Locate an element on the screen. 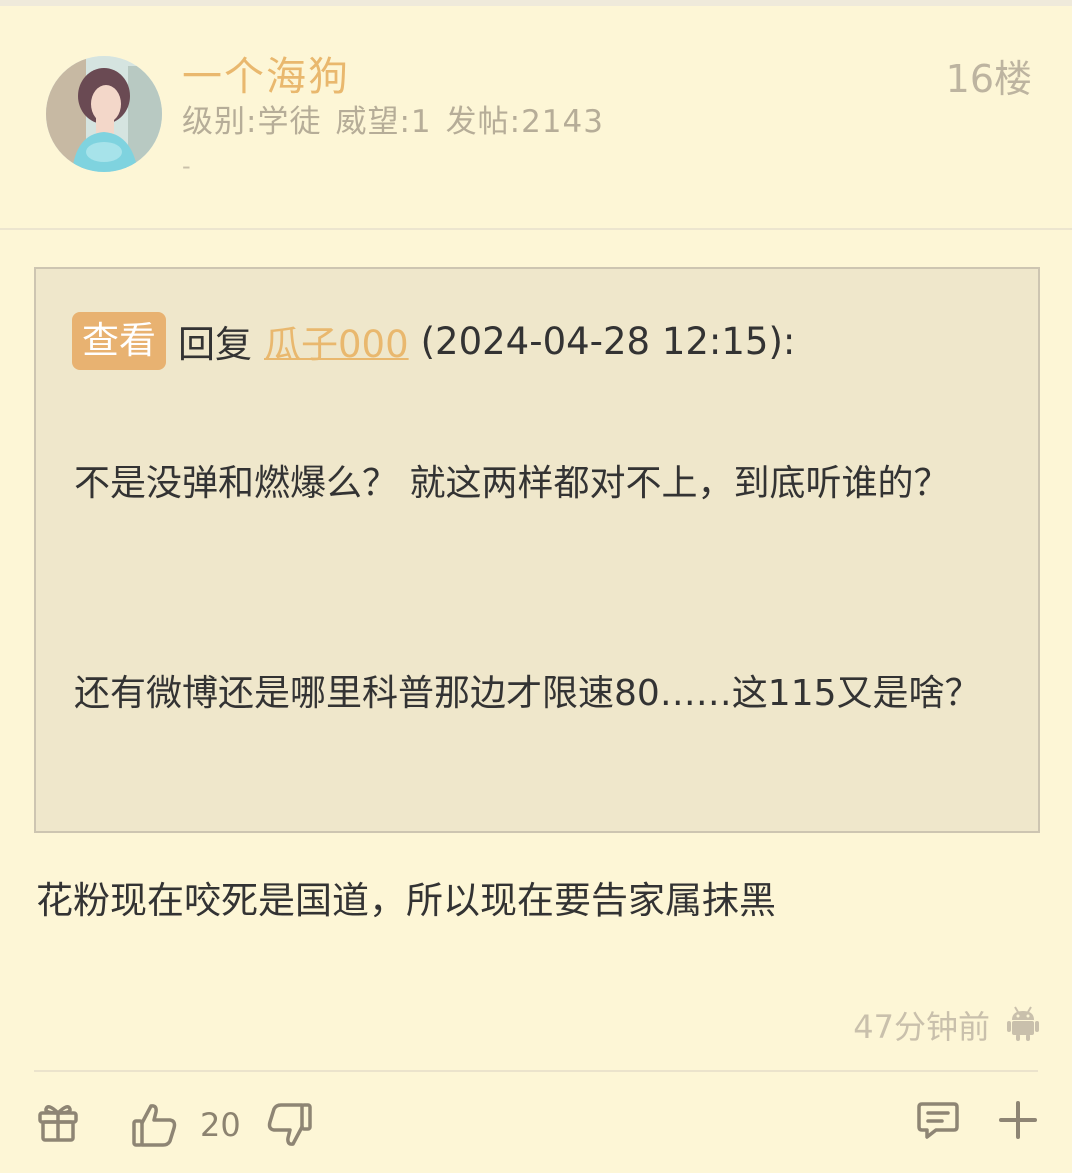 The width and height of the screenshot is (1072, 1173). quote-paragraph-2: 还有微博还是哪里科普那边才限速80……这115又是啥？ is located at coordinates (527, 693).